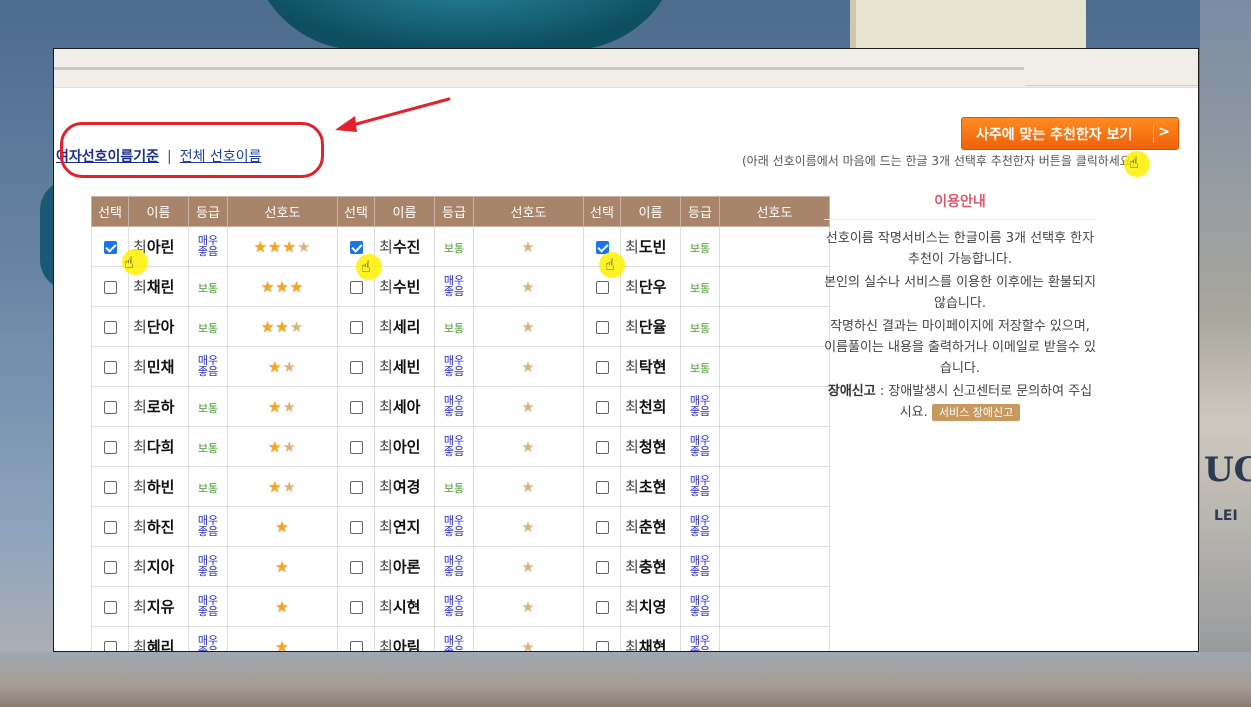  I want to click on preference-cell: ★, so click(528, 246).